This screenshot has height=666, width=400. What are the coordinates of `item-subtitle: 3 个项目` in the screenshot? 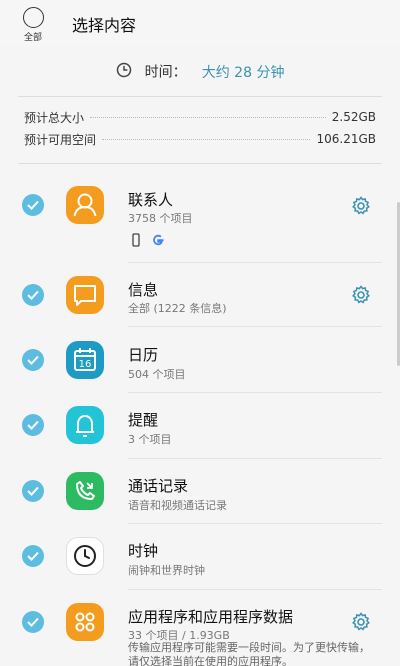 It's located at (150, 439).